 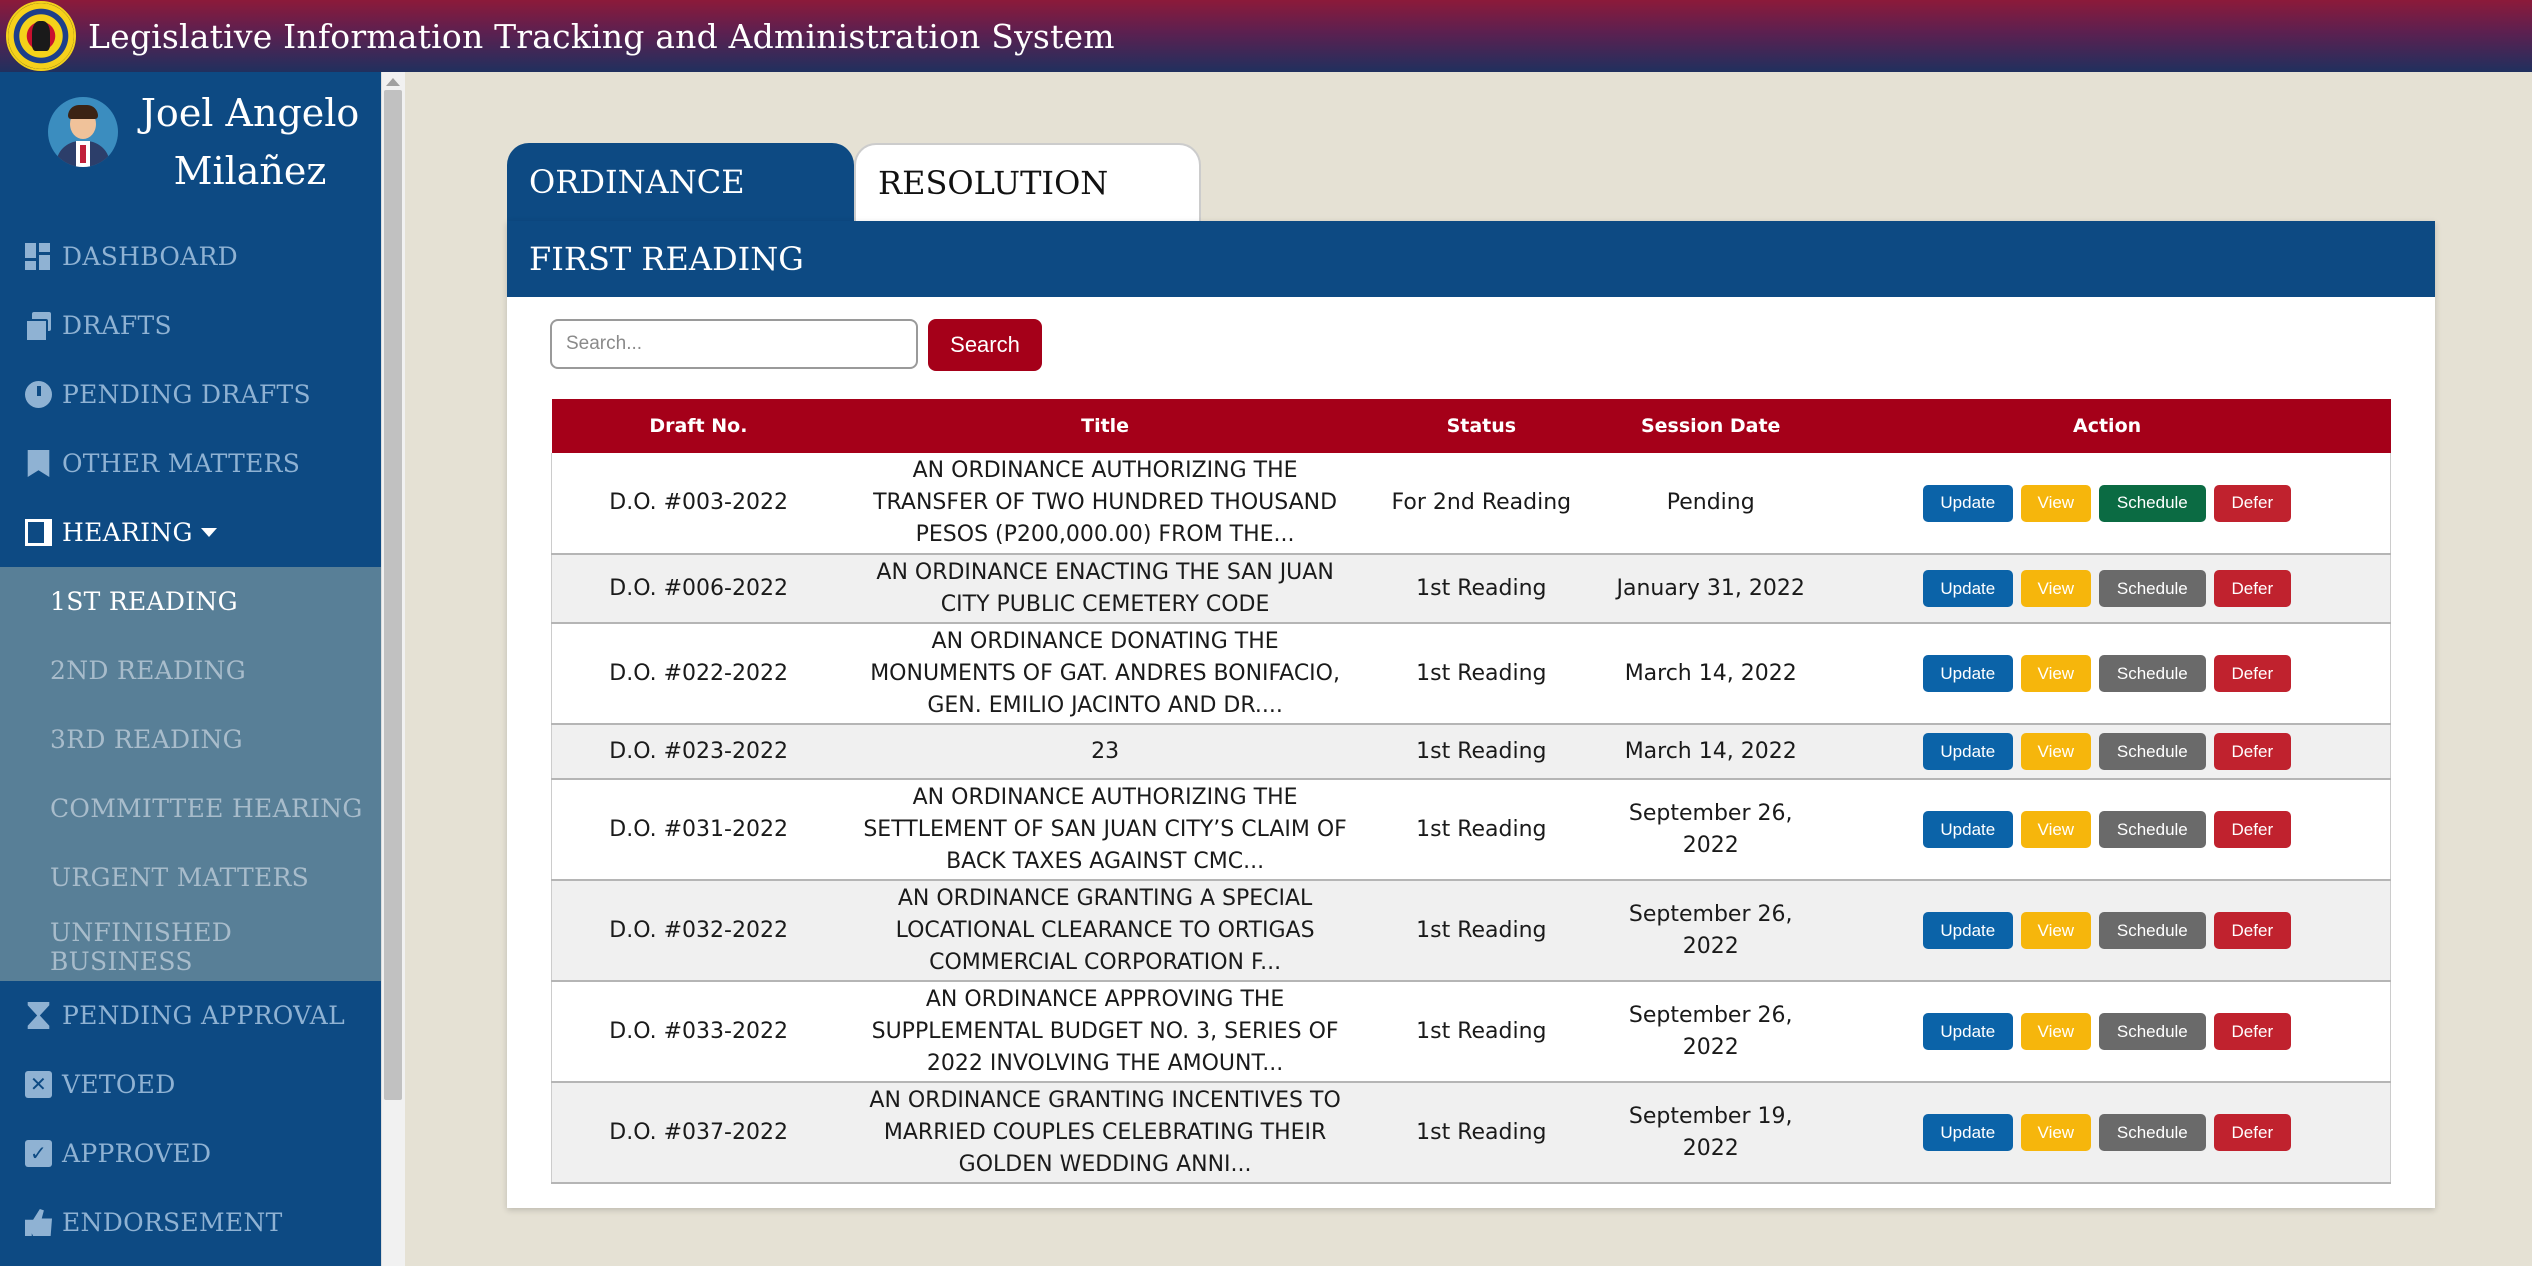 What do you see at coordinates (190, 394) in the screenshot?
I see `sidebar-item-pending-drafts: PENDING DRAFTS` at bounding box center [190, 394].